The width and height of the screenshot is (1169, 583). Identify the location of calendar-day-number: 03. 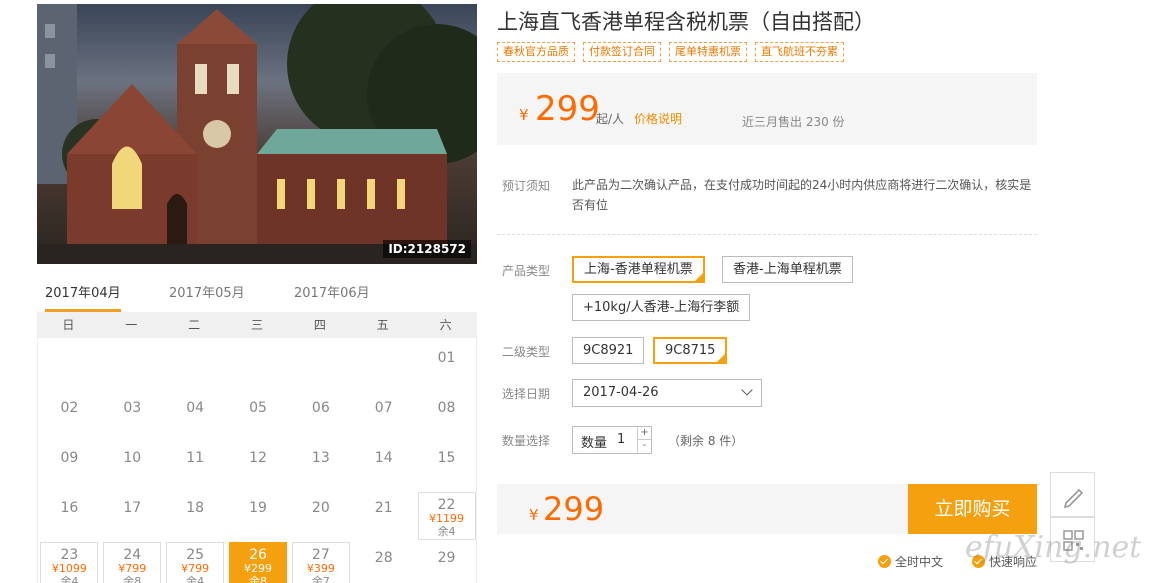
(132, 408).